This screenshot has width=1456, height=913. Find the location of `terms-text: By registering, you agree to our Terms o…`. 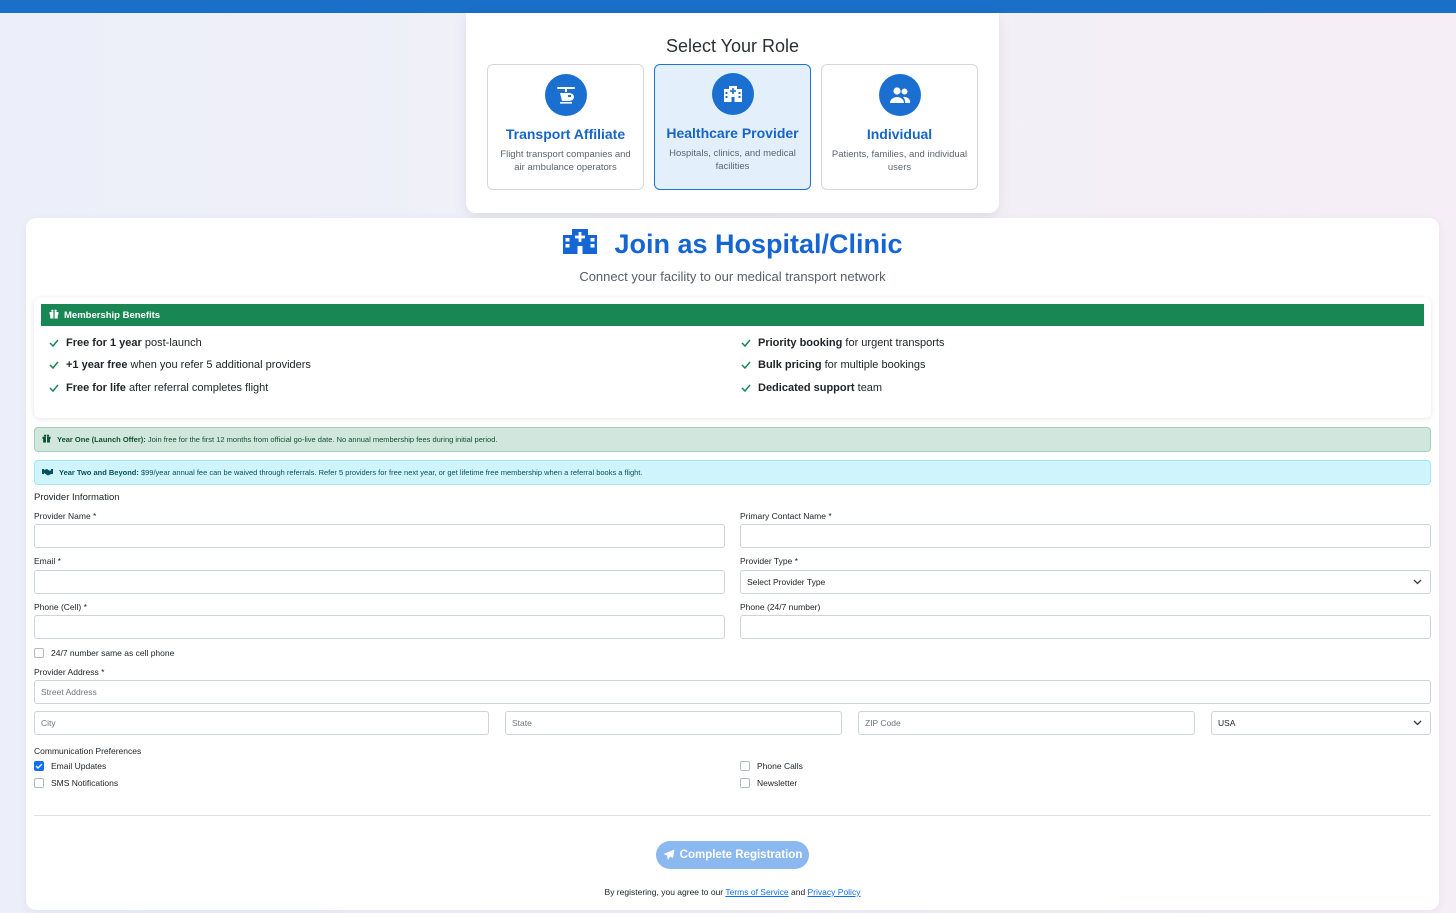

terms-text: By registering, you agree to our Terms o… is located at coordinates (732, 892).